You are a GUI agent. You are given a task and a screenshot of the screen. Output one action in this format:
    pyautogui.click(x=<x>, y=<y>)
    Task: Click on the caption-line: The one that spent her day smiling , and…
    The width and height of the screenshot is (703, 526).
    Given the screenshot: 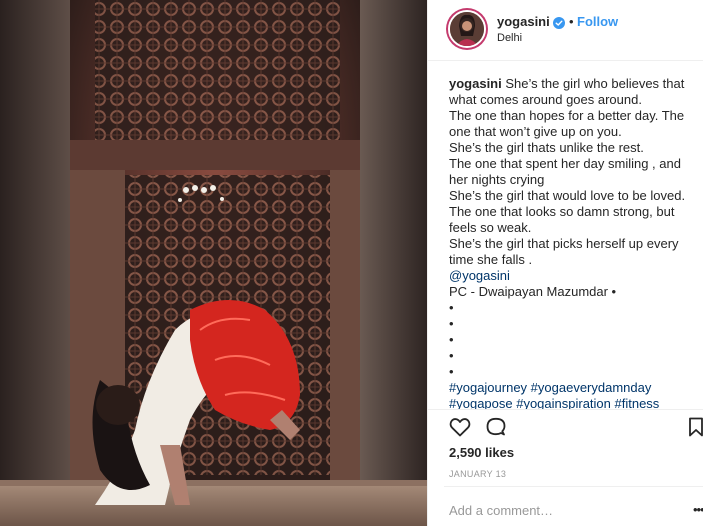 What is the action you would take?
    pyautogui.click(x=565, y=171)
    